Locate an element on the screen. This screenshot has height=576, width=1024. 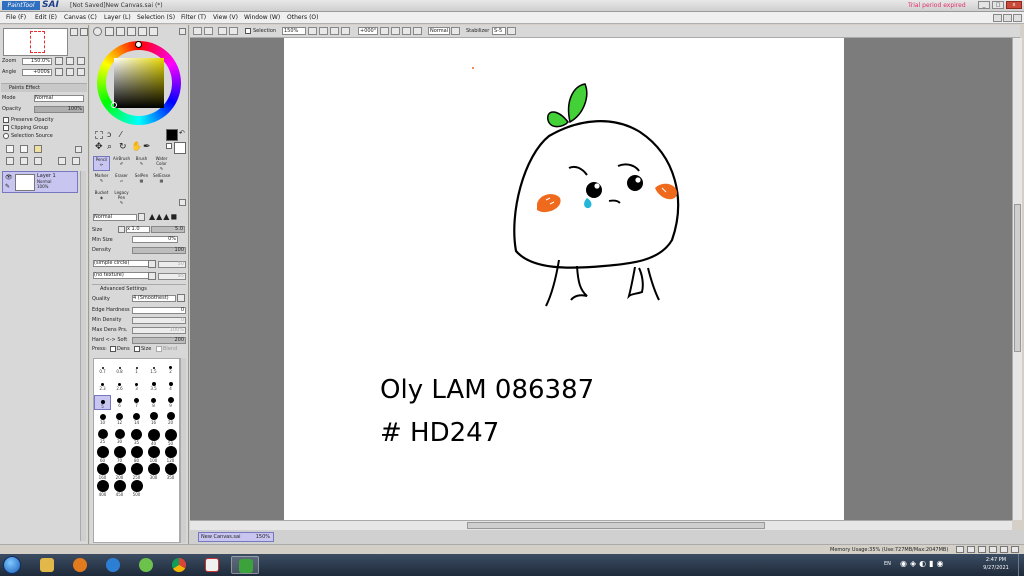
angle-select: +000° is located at coordinates (368, 31).